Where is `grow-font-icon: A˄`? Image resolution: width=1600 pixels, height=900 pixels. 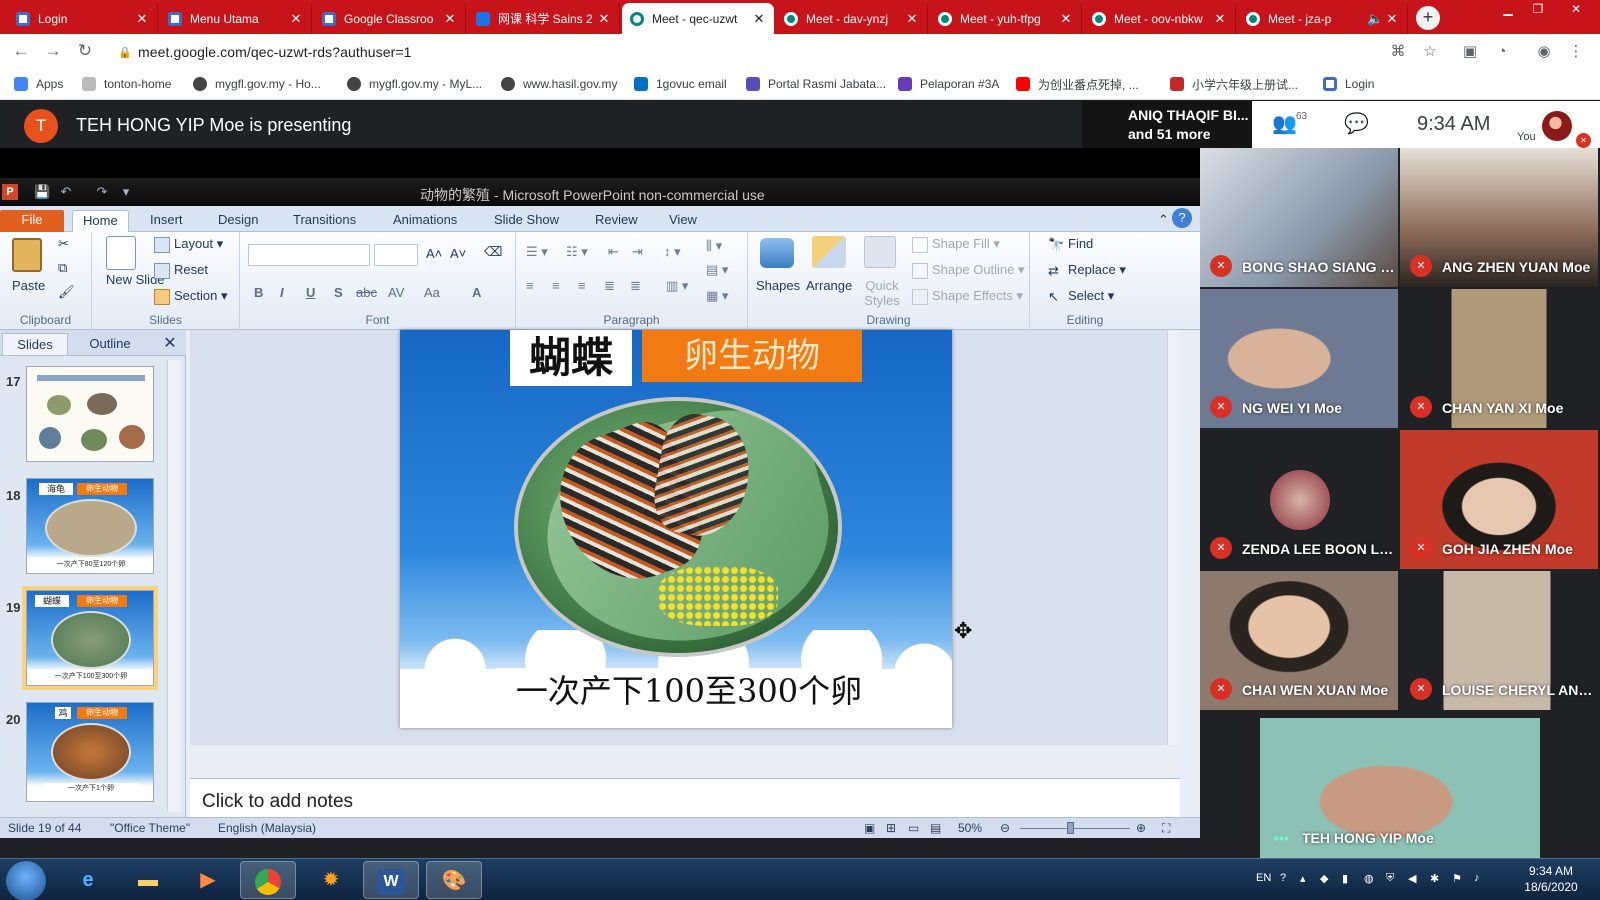
grow-font-icon: A˄ is located at coordinates (434, 253).